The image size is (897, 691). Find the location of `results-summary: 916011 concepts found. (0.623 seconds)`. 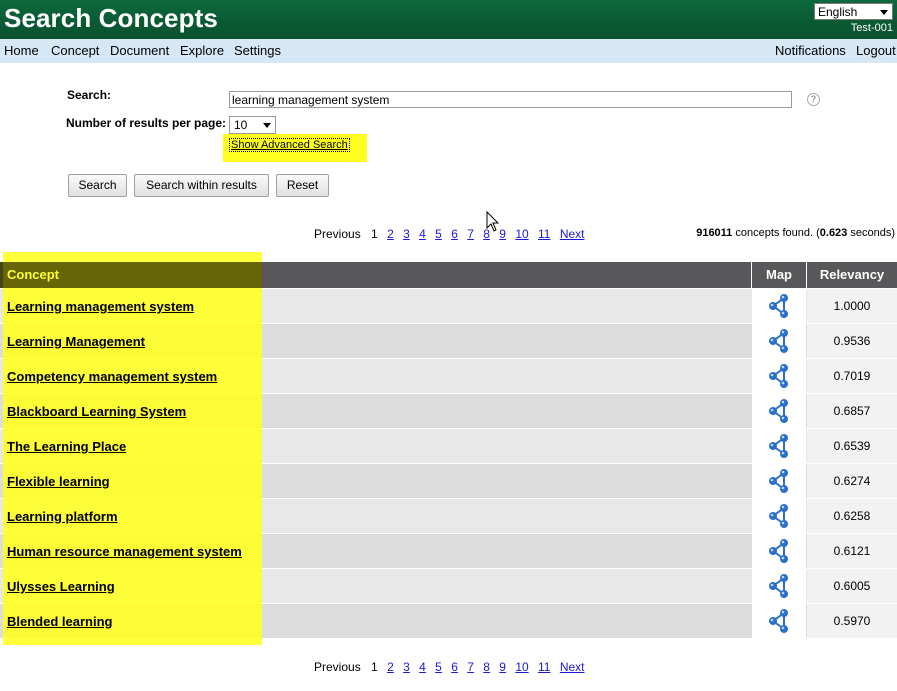

results-summary: 916011 concepts found. (0.623 seconds) is located at coordinates (795, 233).